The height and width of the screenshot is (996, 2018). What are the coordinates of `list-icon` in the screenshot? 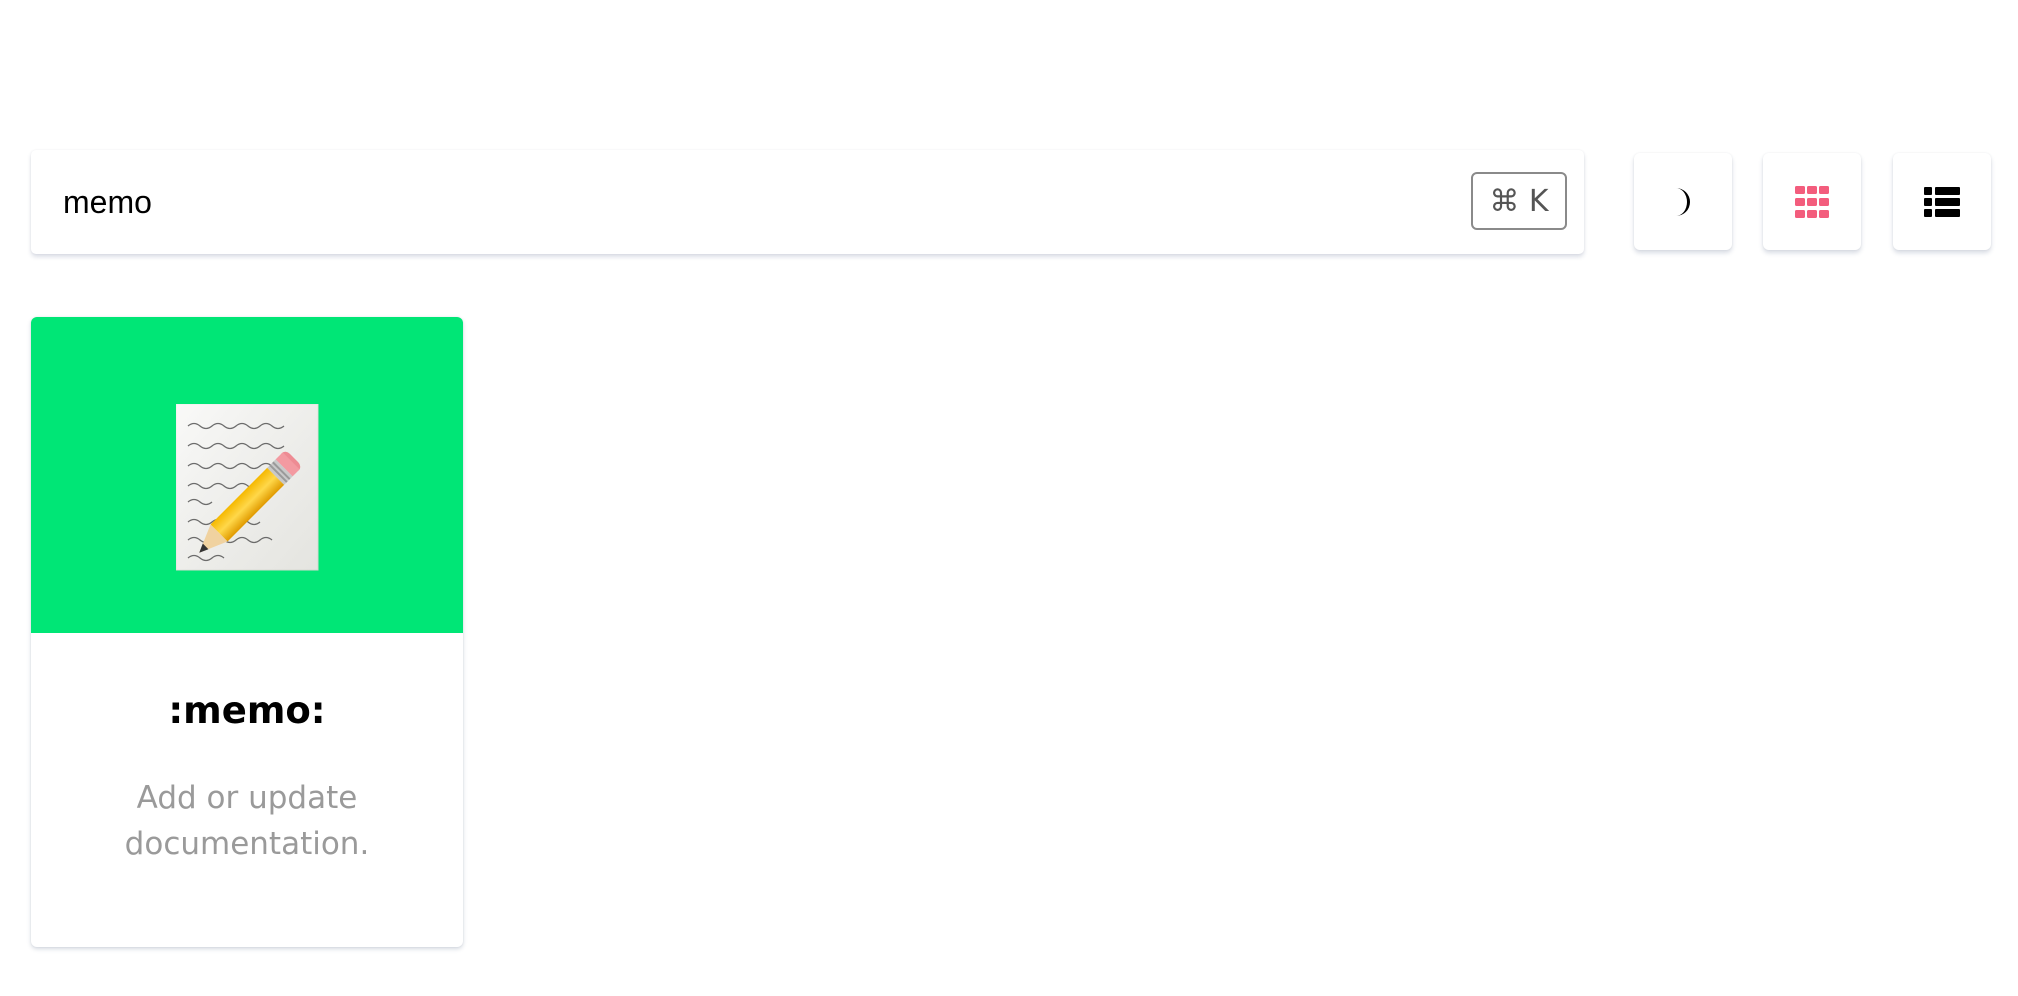 It's located at (1942, 201).